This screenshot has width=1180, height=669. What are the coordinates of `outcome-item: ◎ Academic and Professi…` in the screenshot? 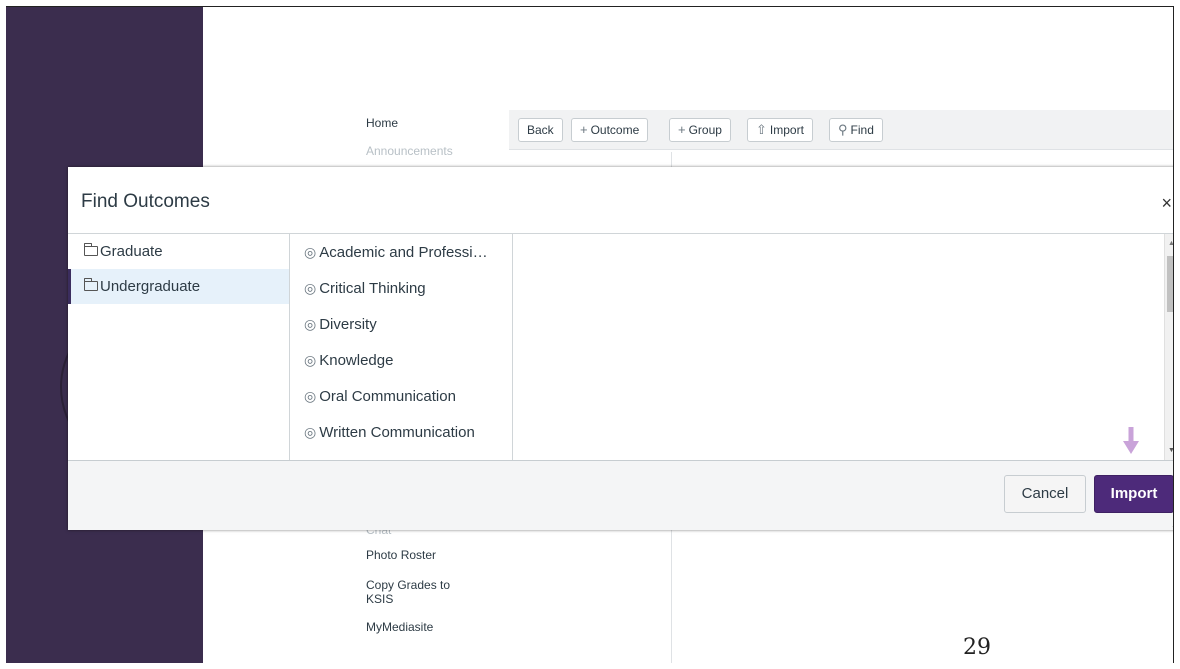 It's located at (401, 252).